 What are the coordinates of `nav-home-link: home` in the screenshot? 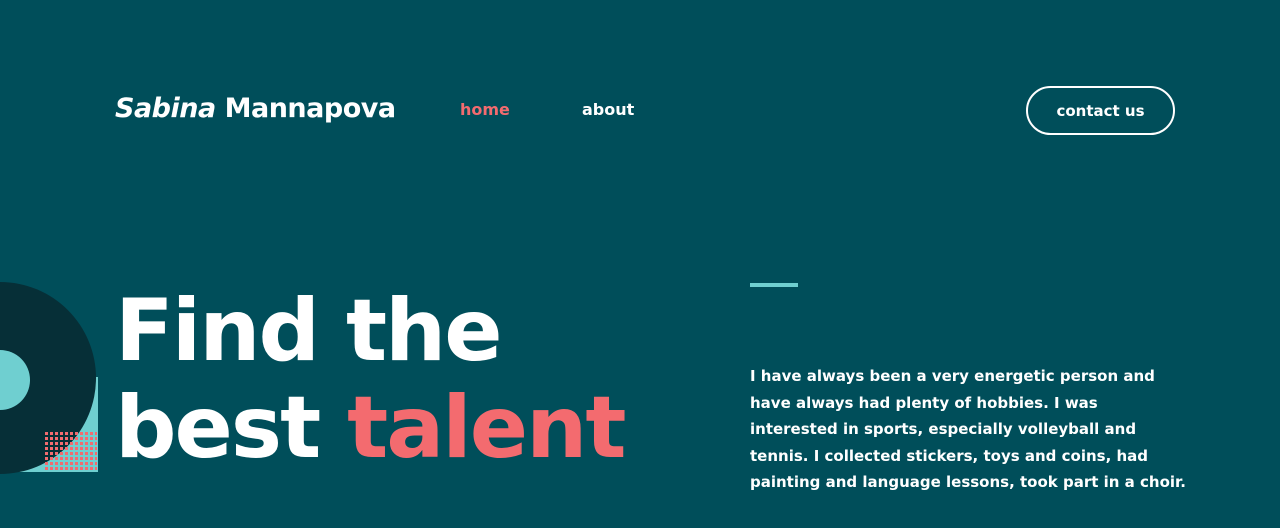 It's located at (485, 109).